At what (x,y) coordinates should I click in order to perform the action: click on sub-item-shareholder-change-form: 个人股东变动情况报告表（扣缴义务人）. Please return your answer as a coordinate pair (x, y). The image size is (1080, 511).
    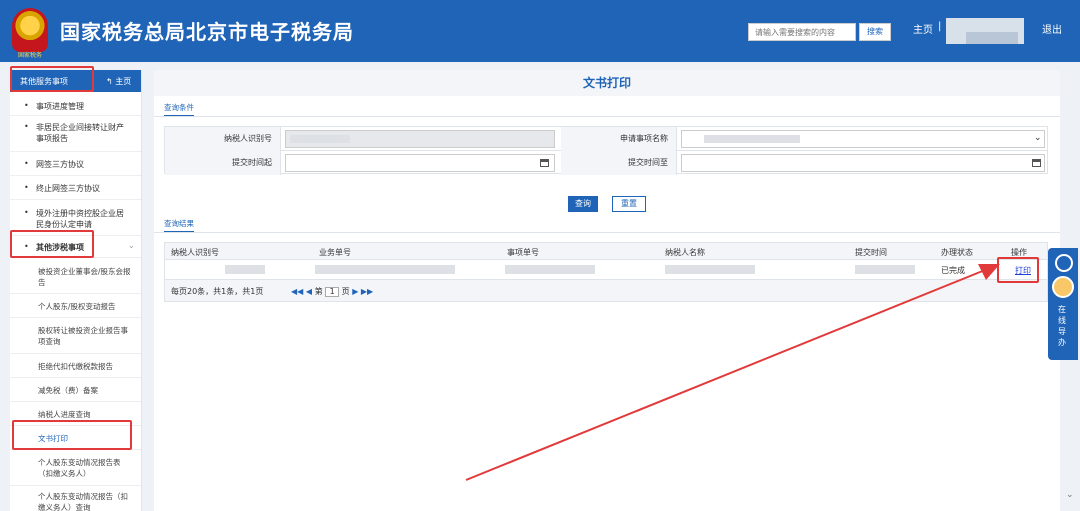
    Looking at the image, I should click on (75, 468).